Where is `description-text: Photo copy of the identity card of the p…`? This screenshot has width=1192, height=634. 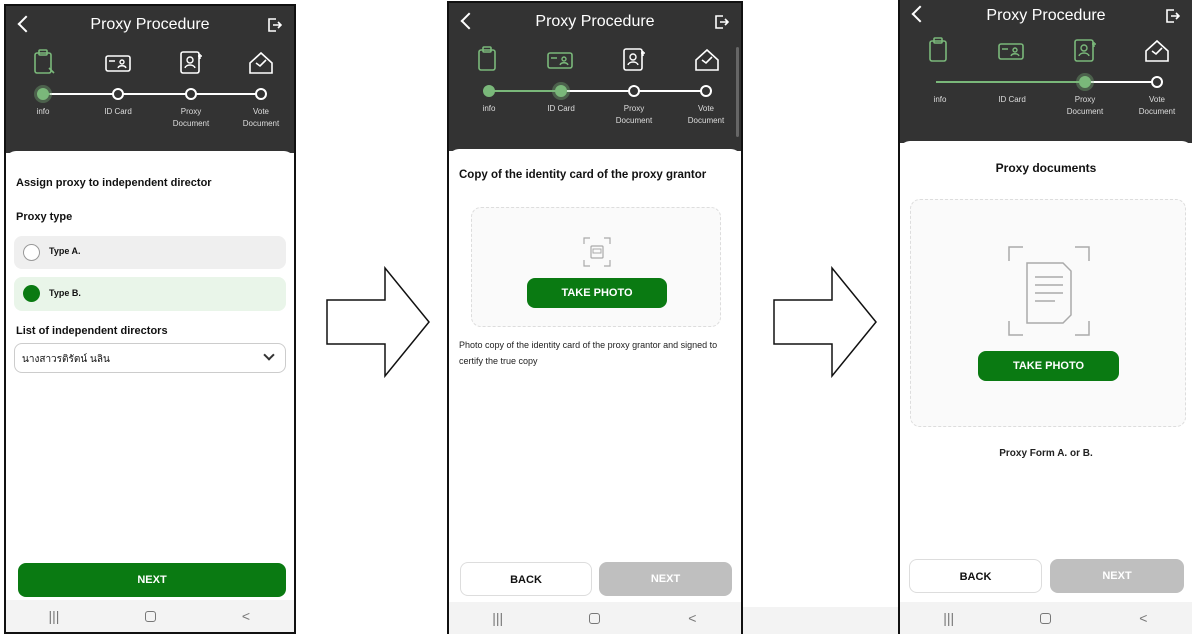 description-text: Photo copy of the identity card of the p… is located at coordinates (588, 353).